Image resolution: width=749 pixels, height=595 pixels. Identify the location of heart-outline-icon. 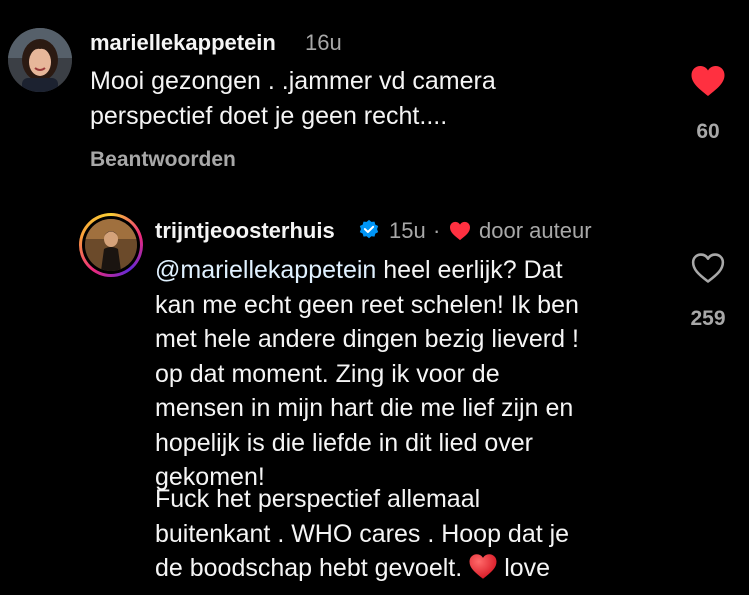
(708, 268).